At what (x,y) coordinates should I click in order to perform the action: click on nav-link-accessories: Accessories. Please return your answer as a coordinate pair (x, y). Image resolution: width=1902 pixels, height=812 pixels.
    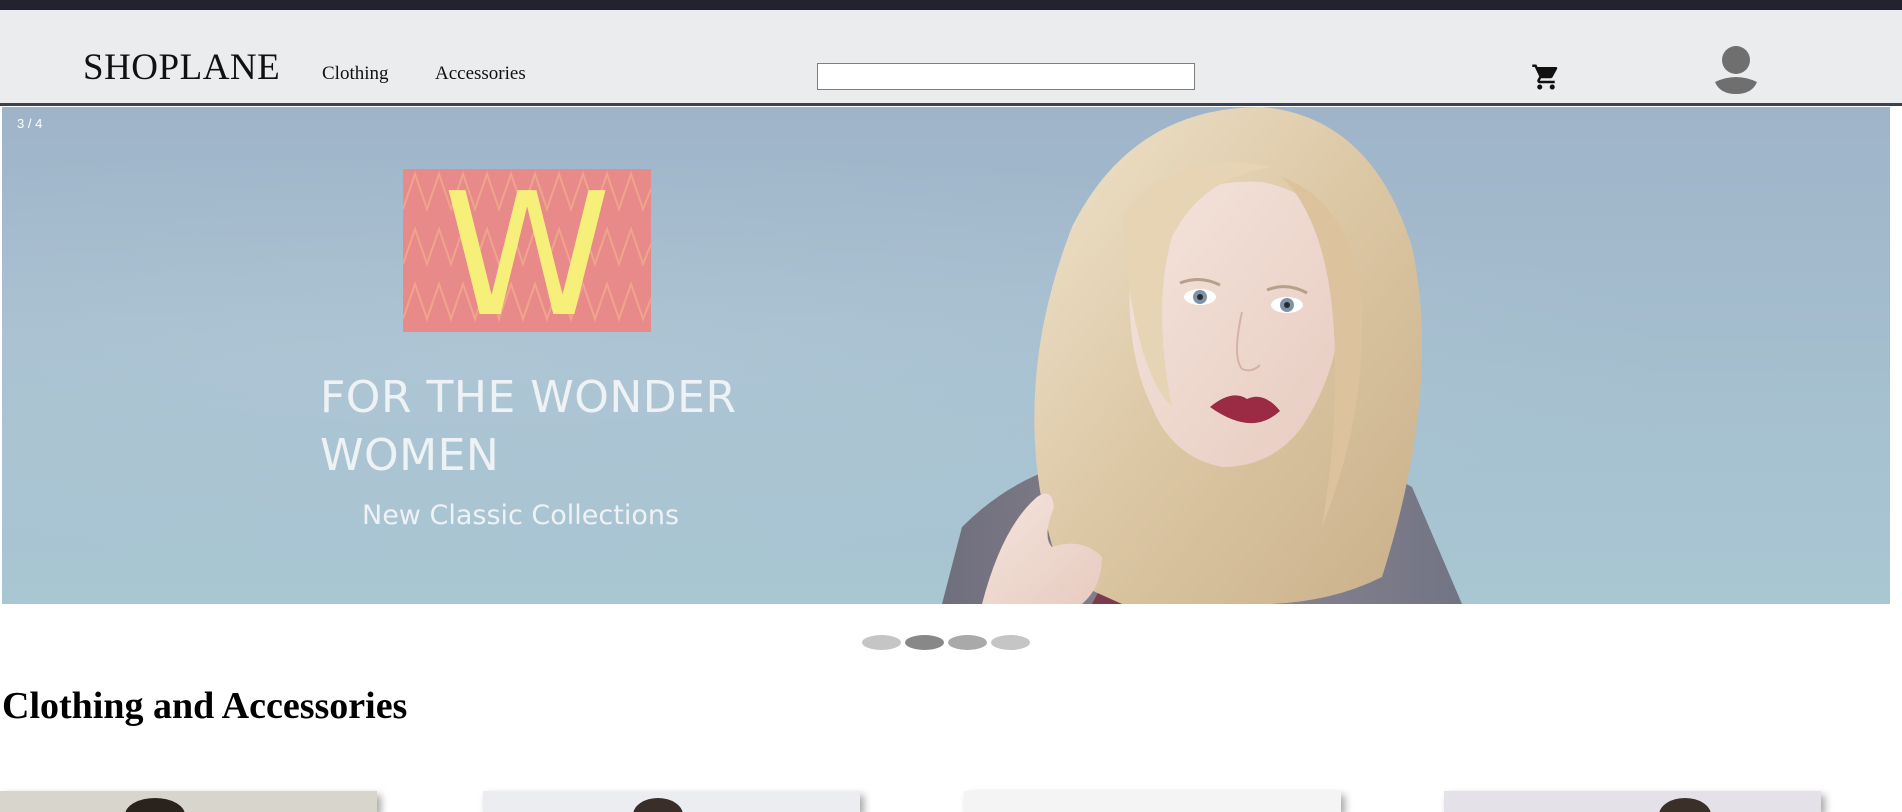
    Looking at the image, I should click on (480, 74).